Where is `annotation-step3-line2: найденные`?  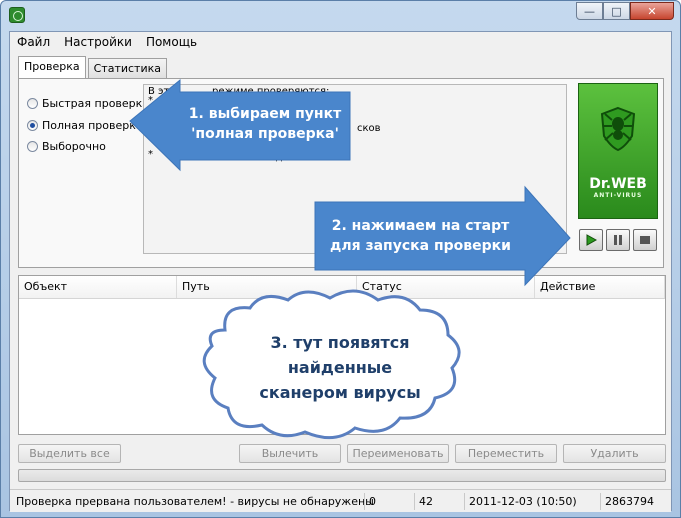 annotation-step3-line2: найденные is located at coordinates (340, 367).